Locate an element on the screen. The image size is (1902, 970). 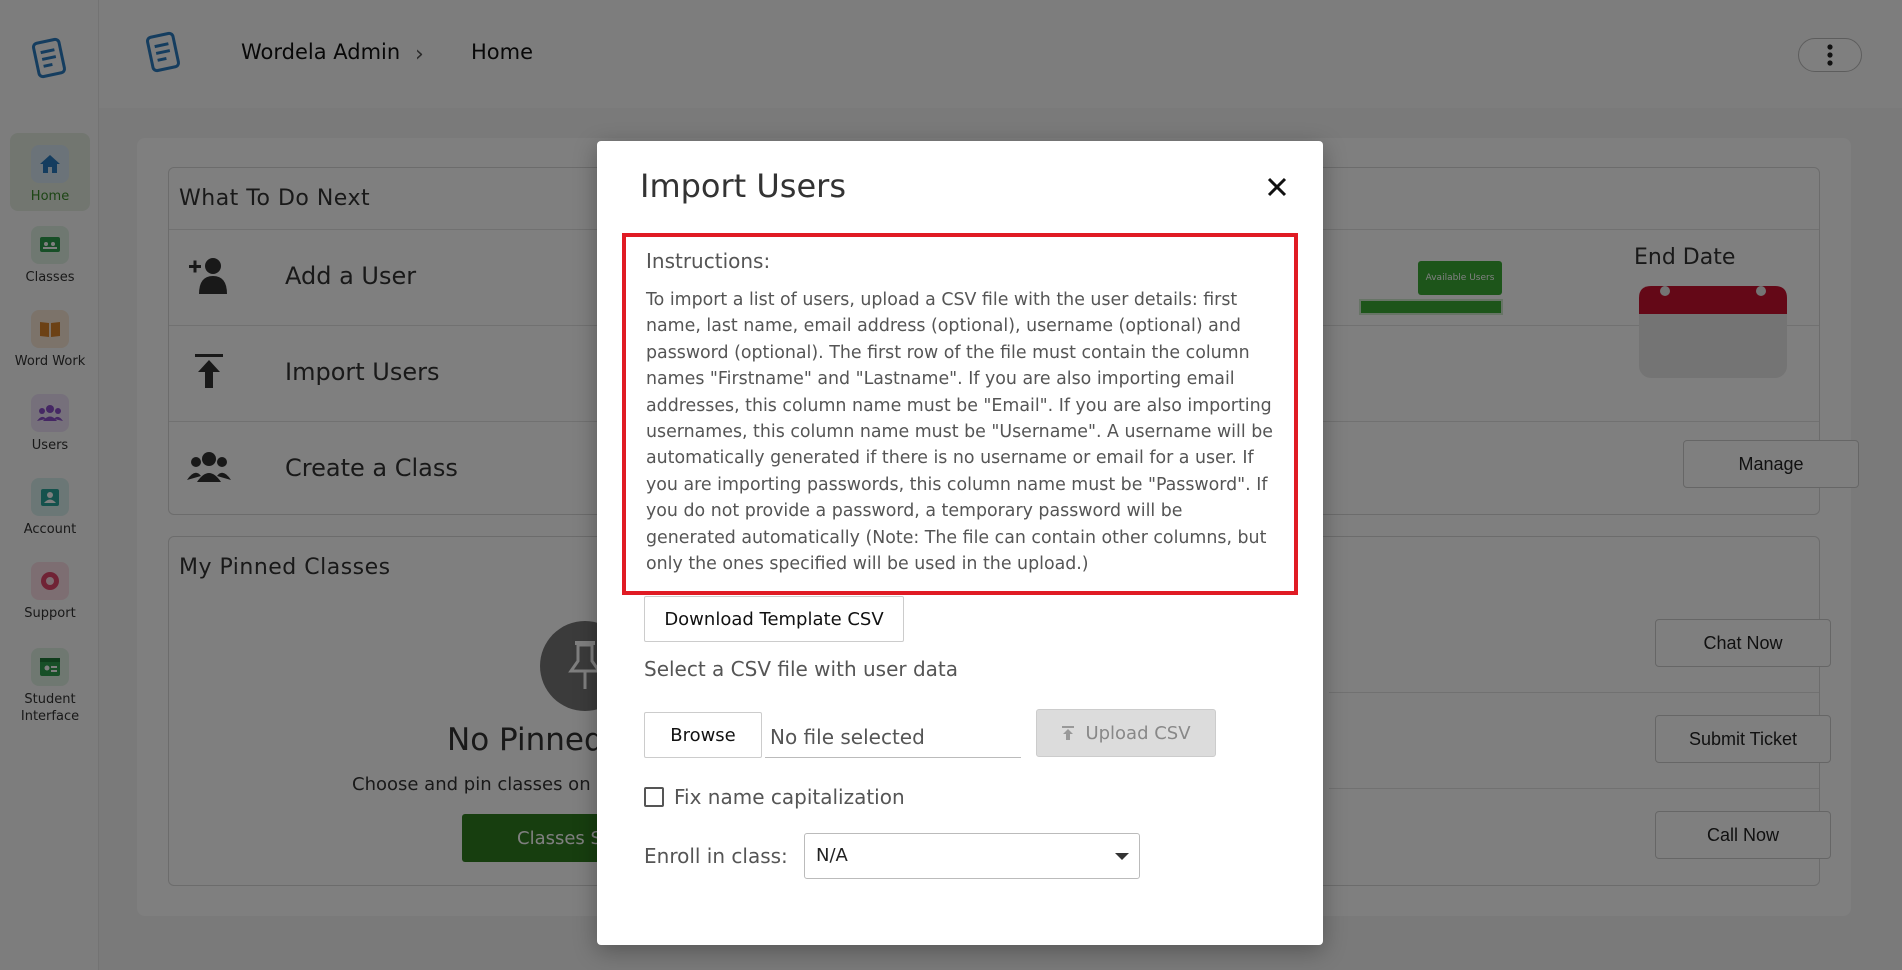
instructions-heading: Instructions: is located at coordinates (708, 261).